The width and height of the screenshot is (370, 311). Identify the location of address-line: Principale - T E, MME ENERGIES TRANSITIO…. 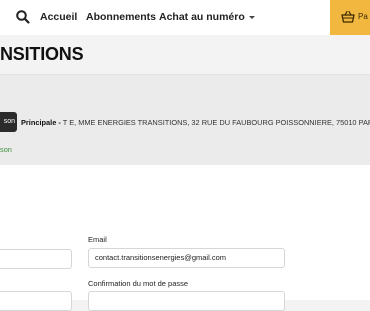
(195, 122).